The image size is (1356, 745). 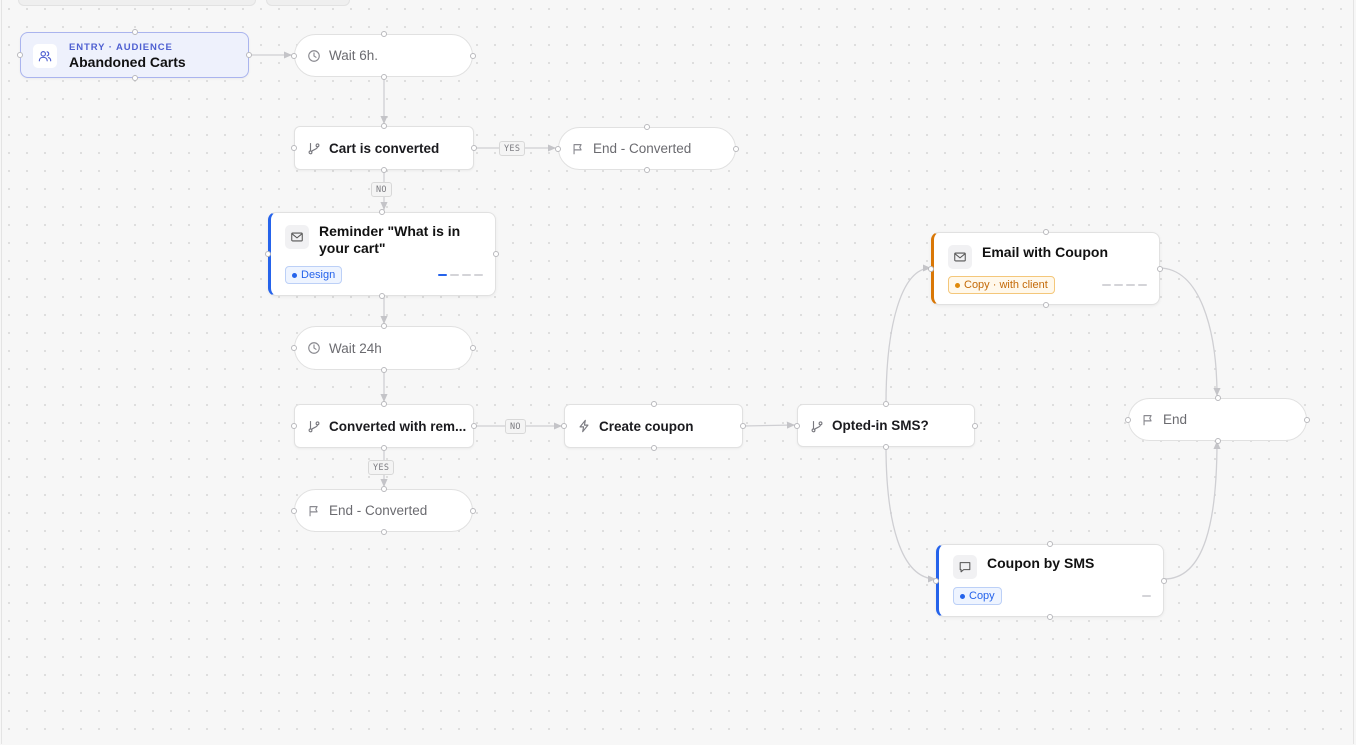 I want to click on edge-sms-end, so click(x=1192, y=510).